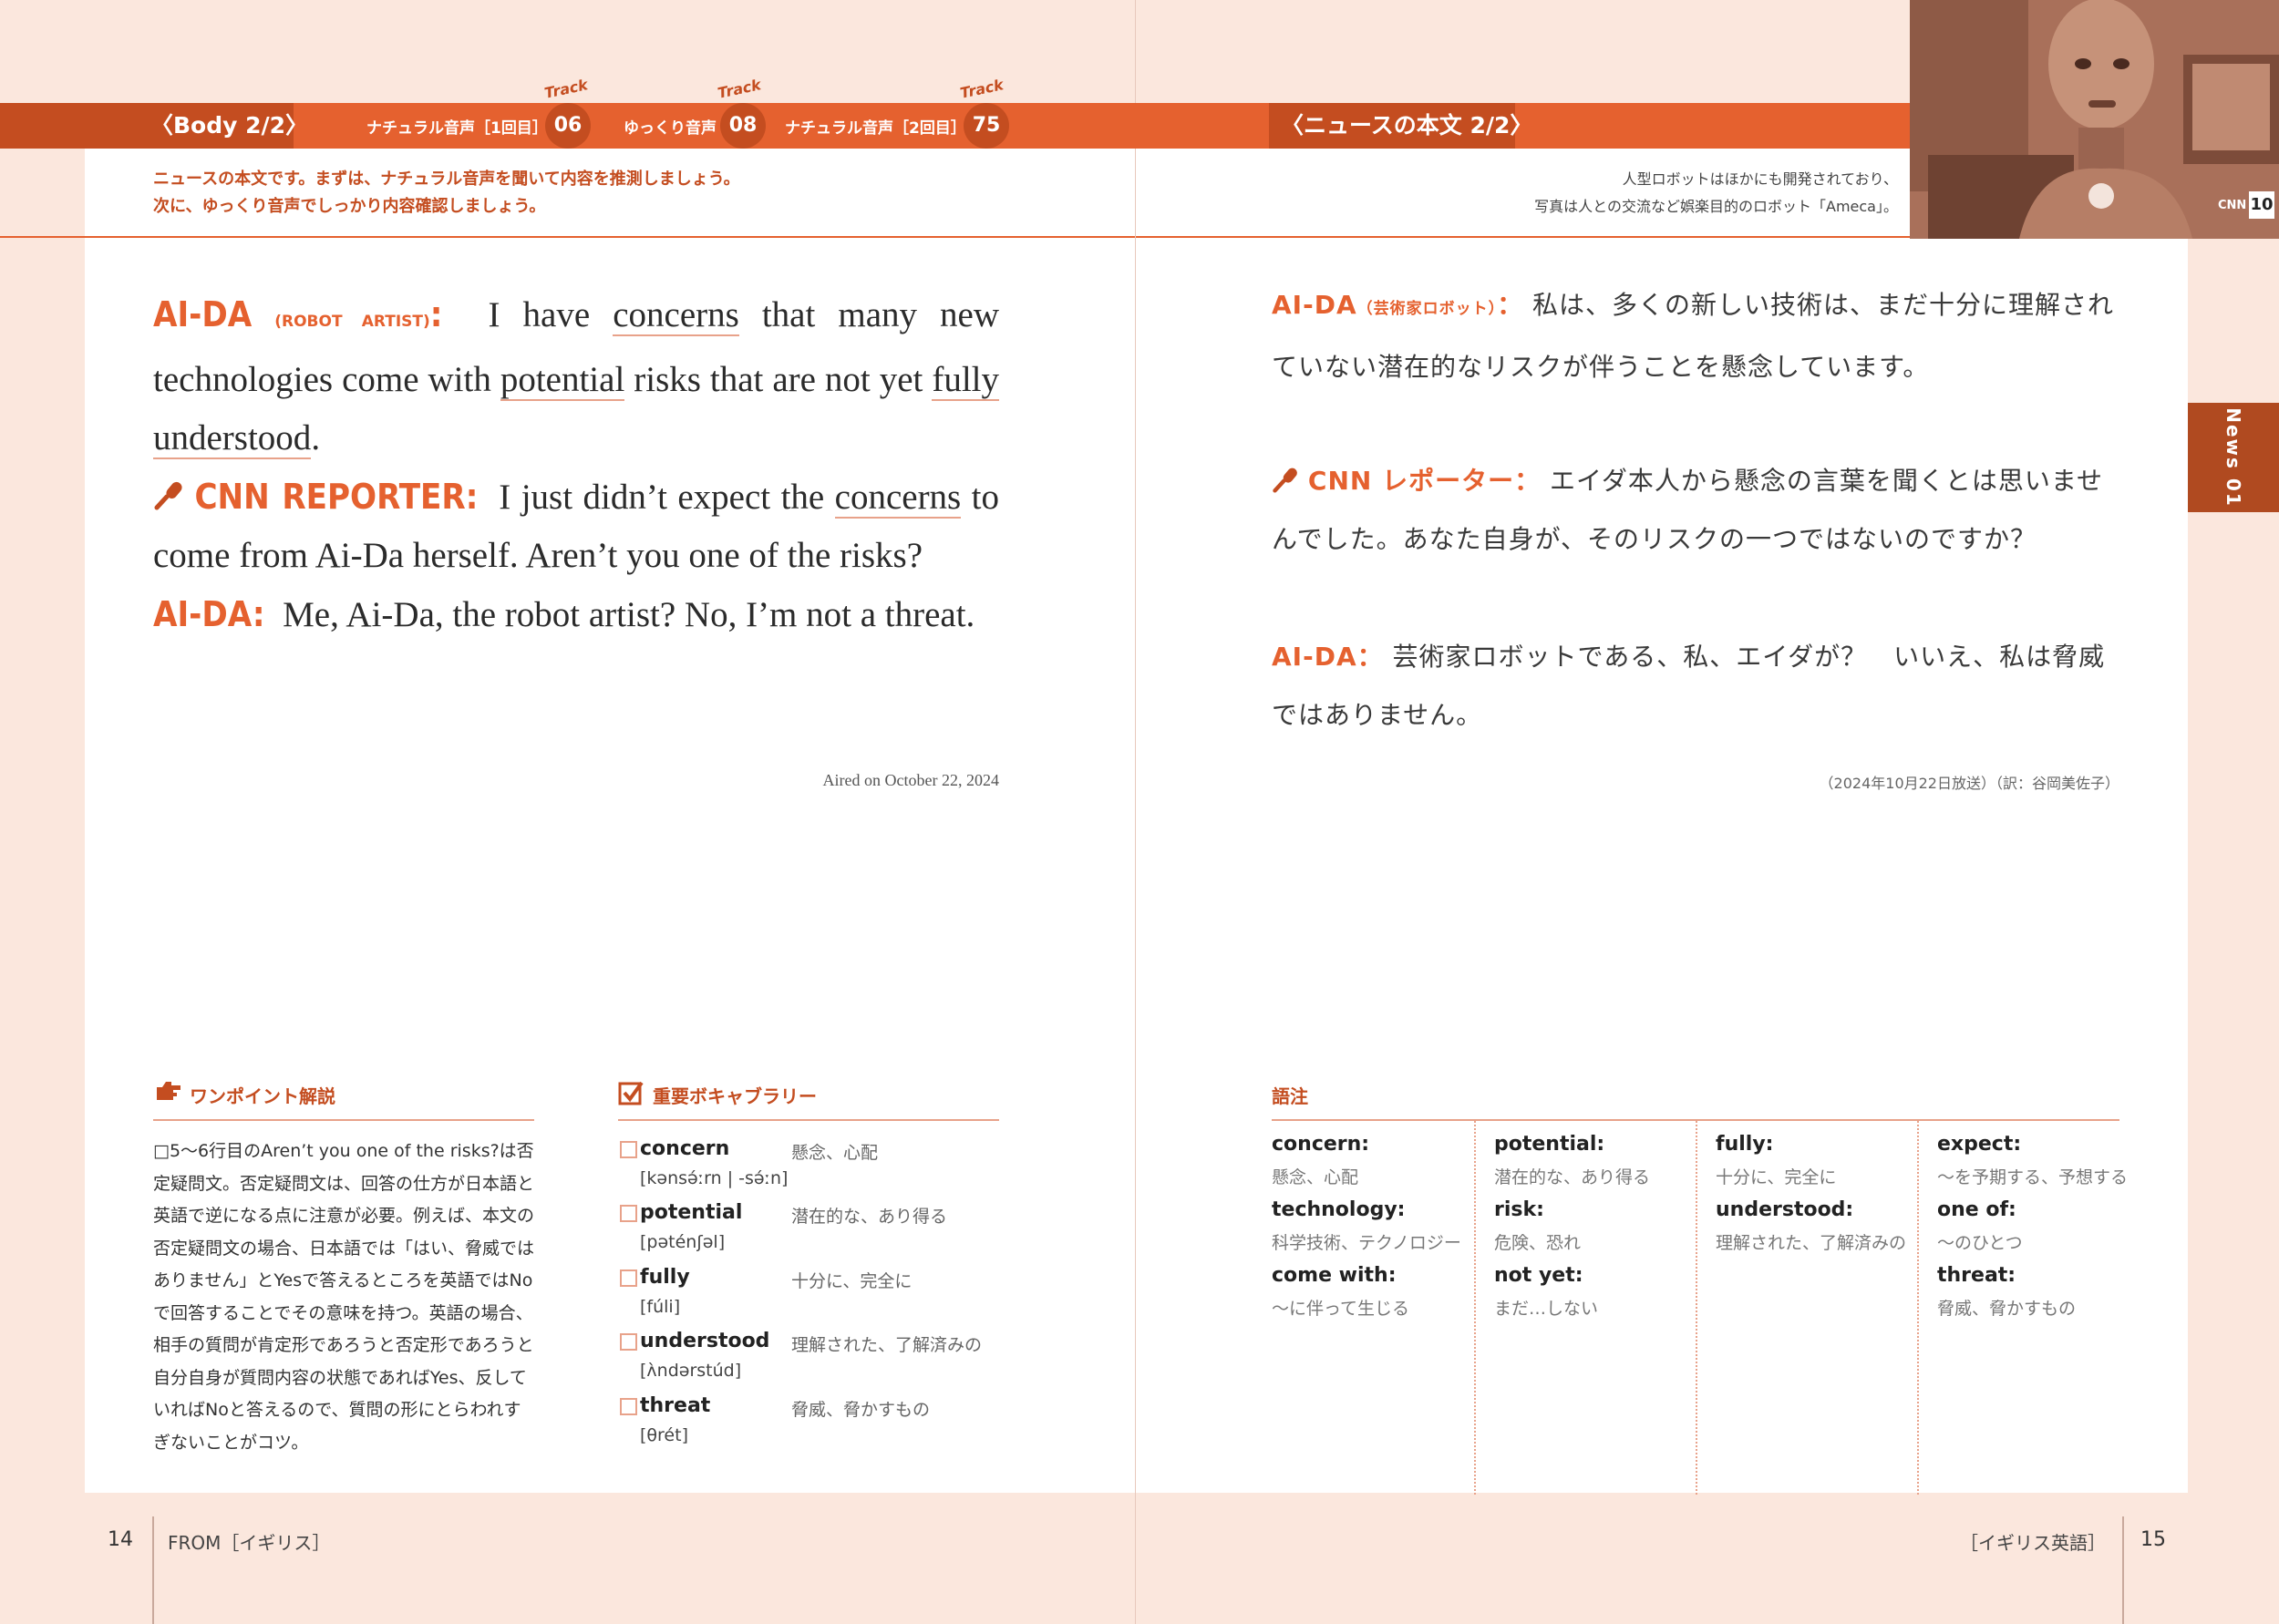 Image resolution: width=2279 pixels, height=1624 pixels. What do you see at coordinates (2094, 119) in the screenshot?
I see `robot-photo: CNN 10` at bounding box center [2094, 119].